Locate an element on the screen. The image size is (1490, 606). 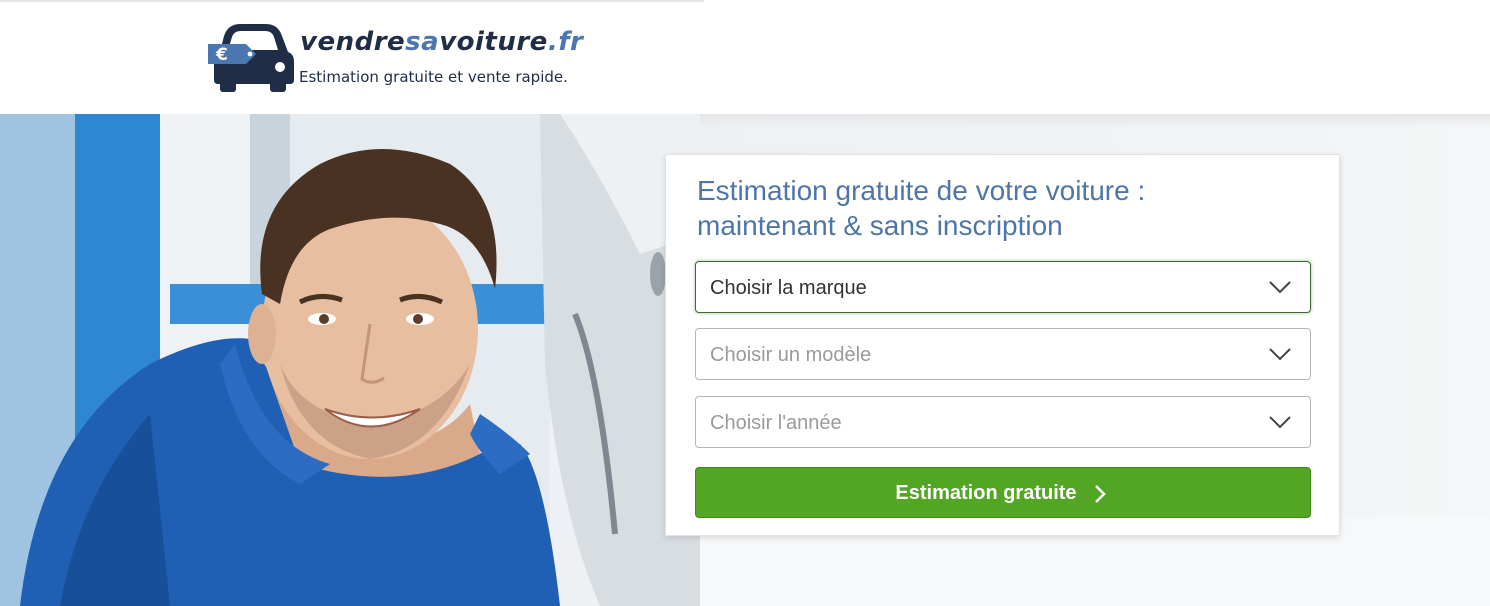
logo-text-vendre: vendre is located at coordinates (353, 42).